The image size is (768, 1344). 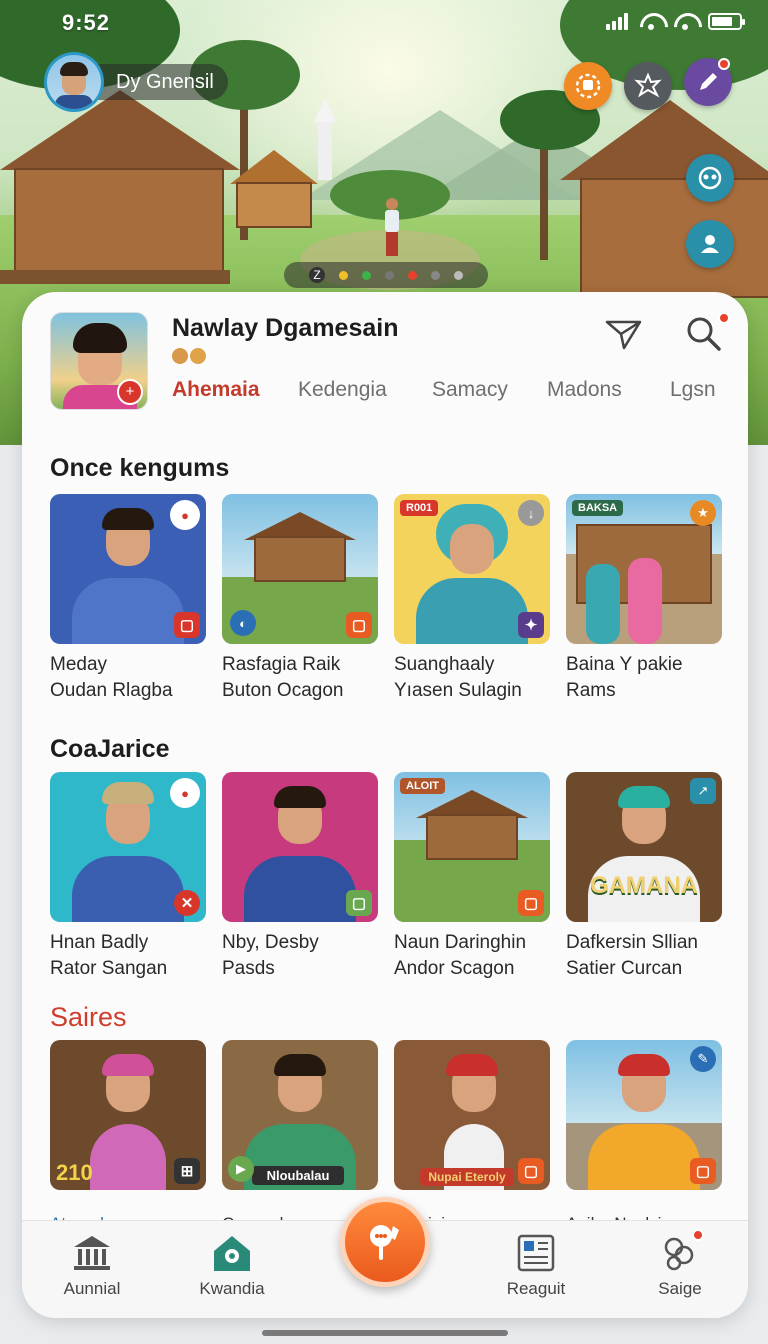 I want to click on tile-caption: Nby, Desby Pasds, so click(x=270, y=955).